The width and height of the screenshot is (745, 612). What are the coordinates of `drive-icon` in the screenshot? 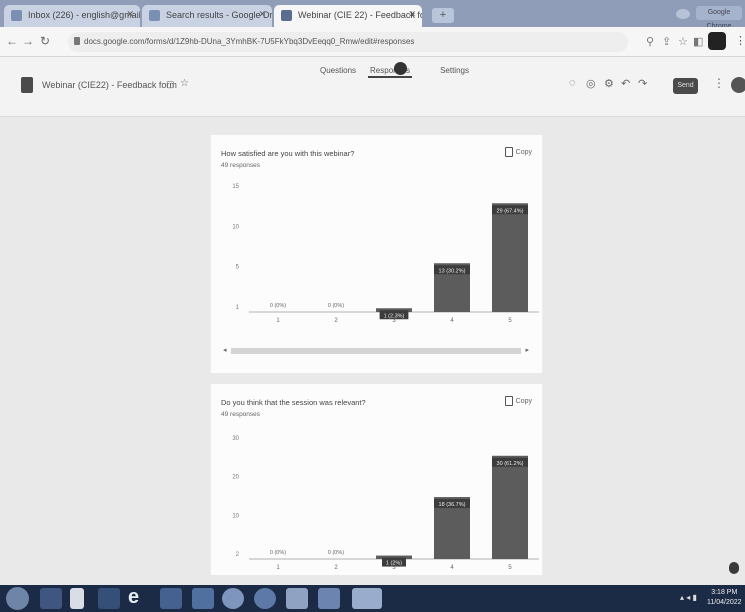 It's located at (154, 15).